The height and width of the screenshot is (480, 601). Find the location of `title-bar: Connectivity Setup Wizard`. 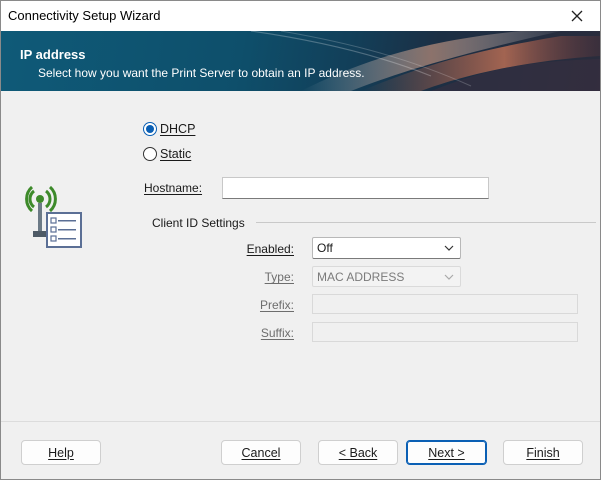

title-bar: Connectivity Setup Wizard is located at coordinates (300, 16).